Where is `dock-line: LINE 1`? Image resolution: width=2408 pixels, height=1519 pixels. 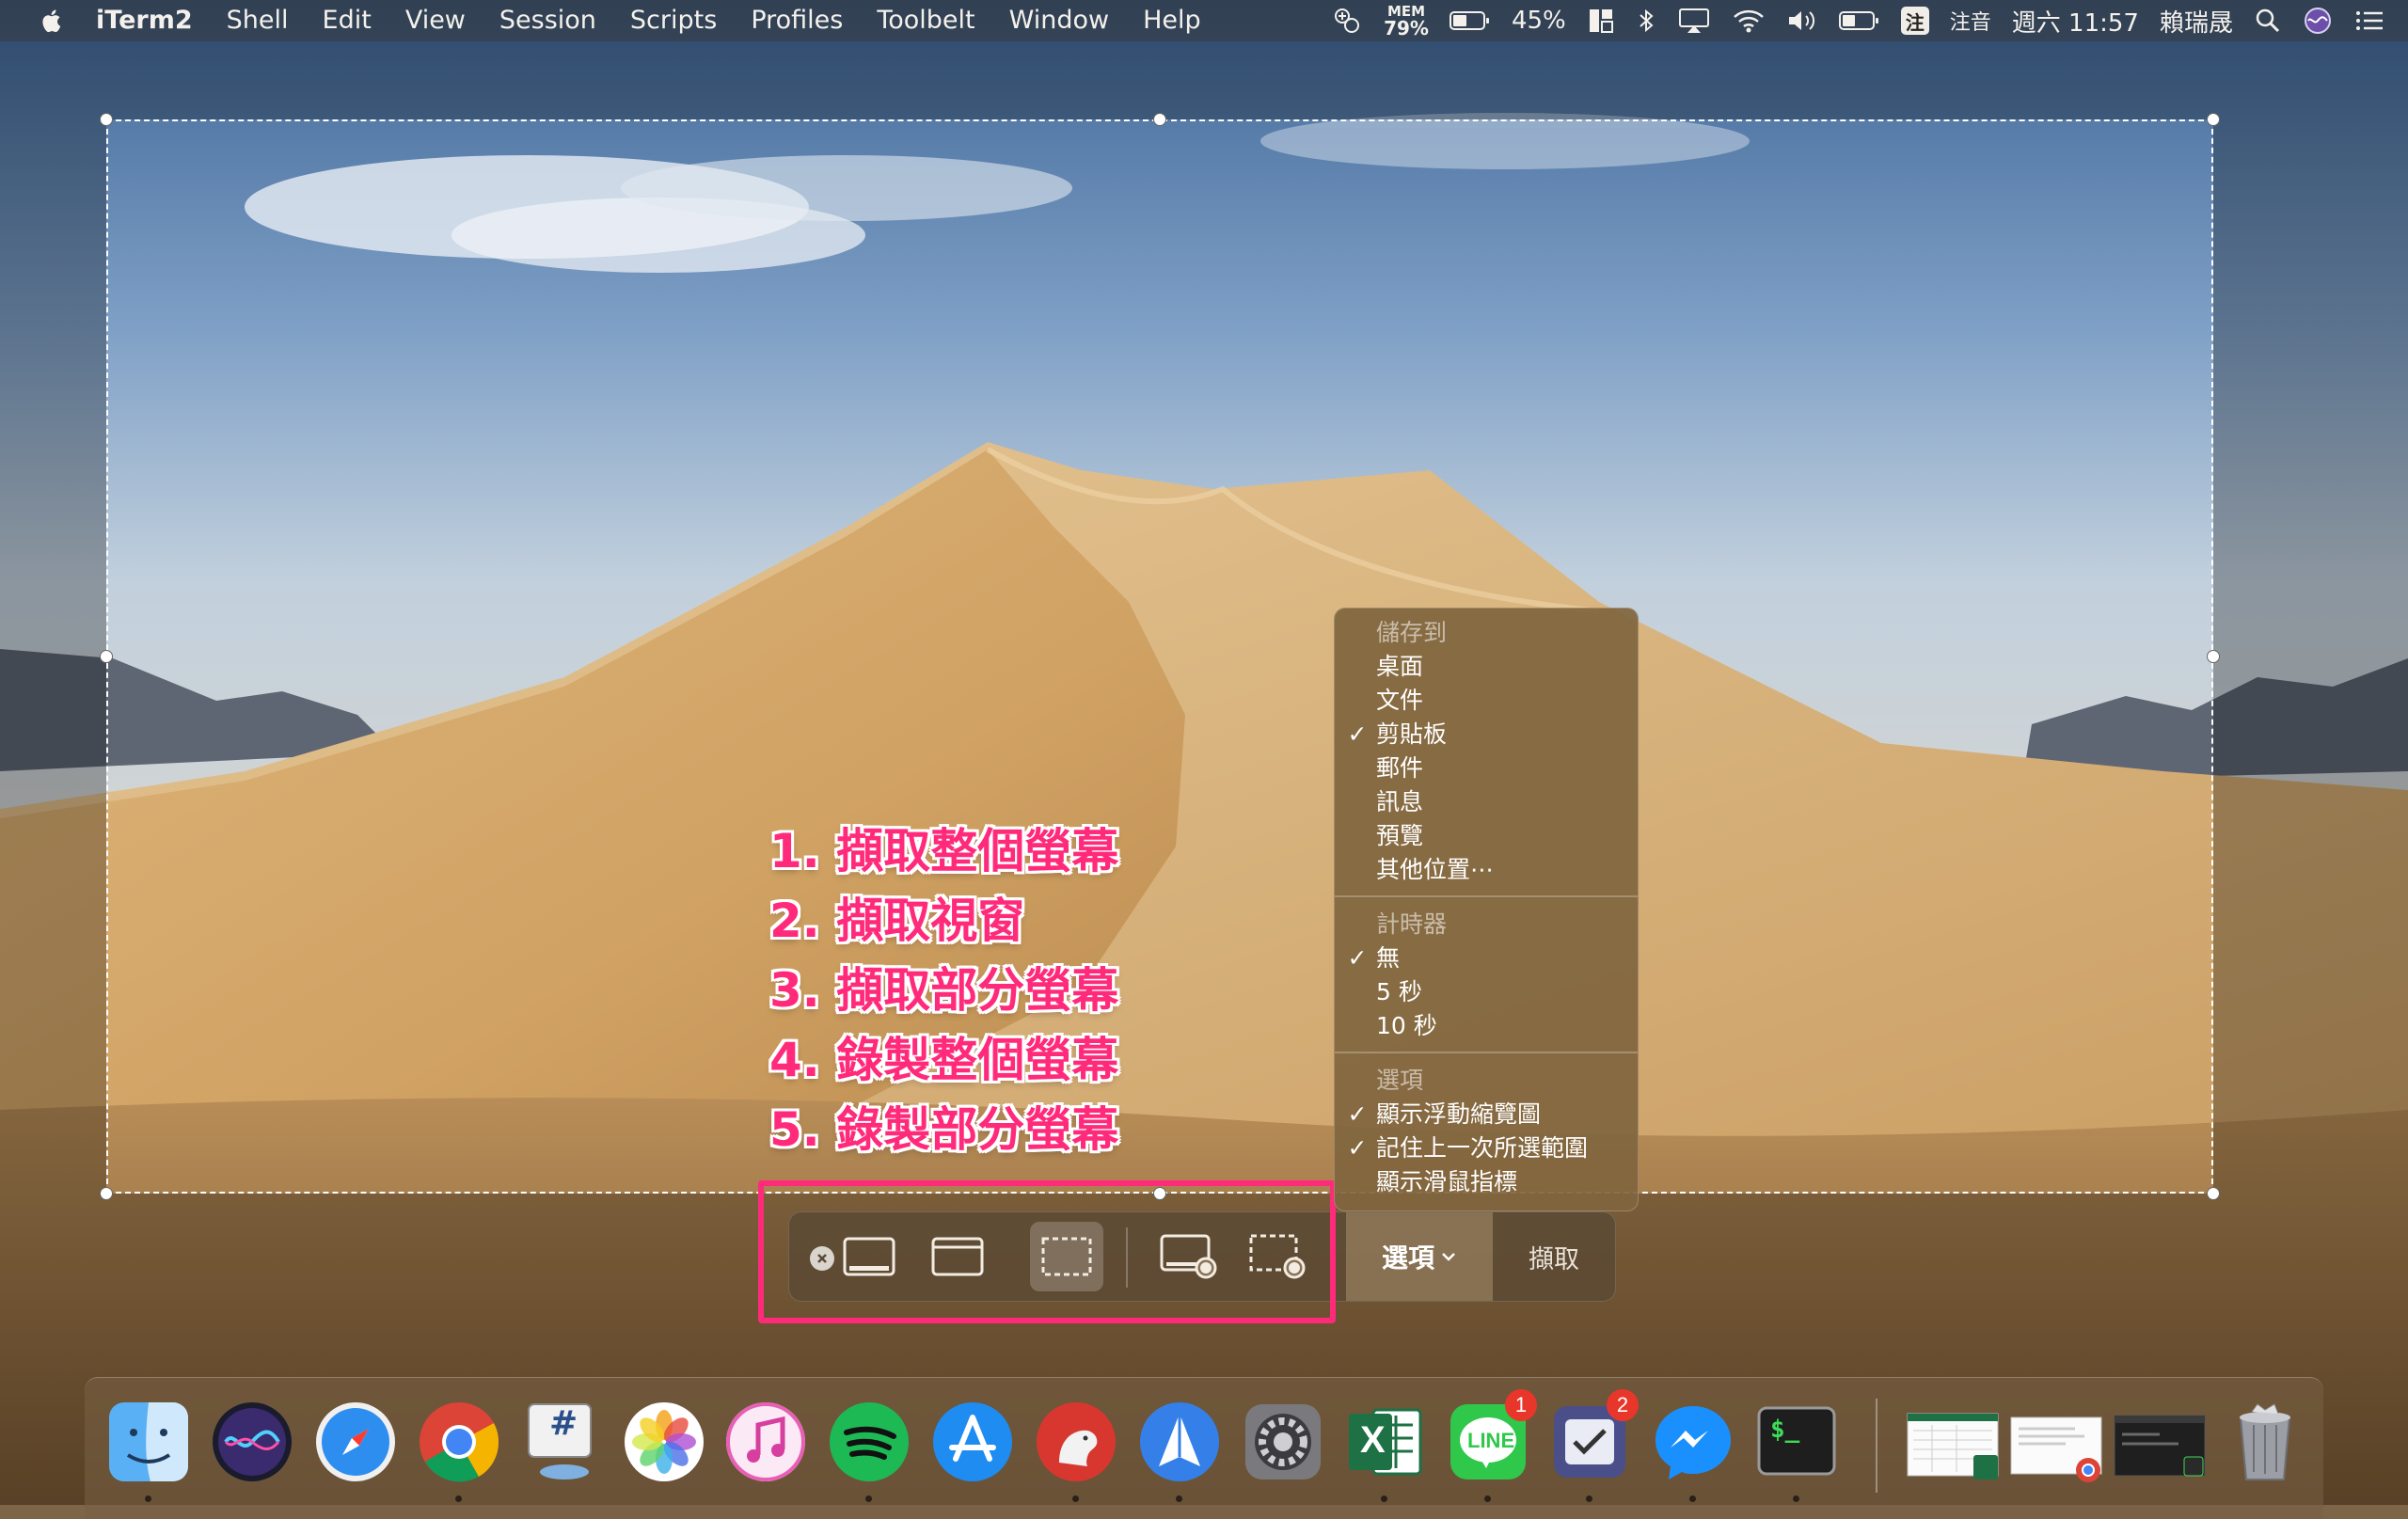
dock-line: LINE 1 is located at coordinates (1490, 1445).